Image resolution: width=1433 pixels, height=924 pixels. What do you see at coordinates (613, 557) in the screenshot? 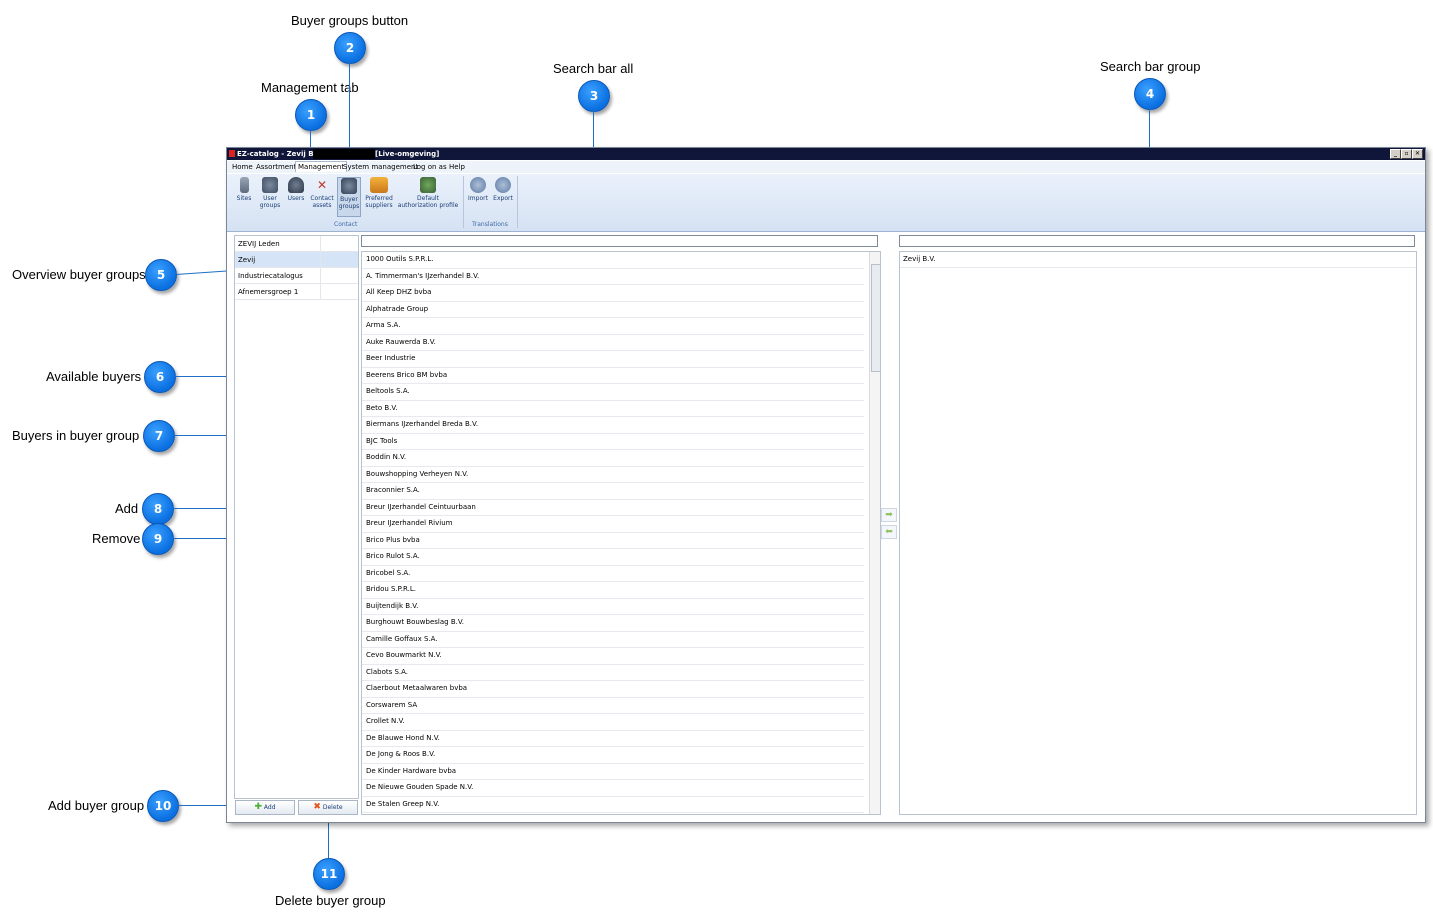
I see `buyer-row: Brico Rulot S.A.` at bounding box center [613, 557].